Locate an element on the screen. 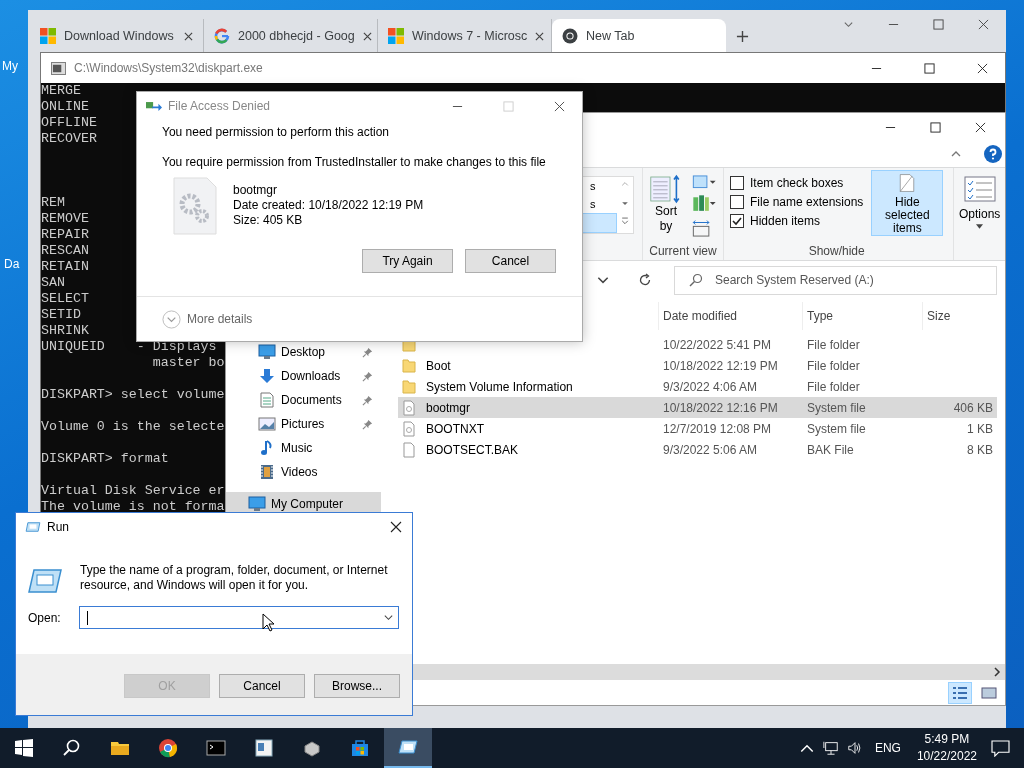  volume-icon is located at coordinates (854, 748).